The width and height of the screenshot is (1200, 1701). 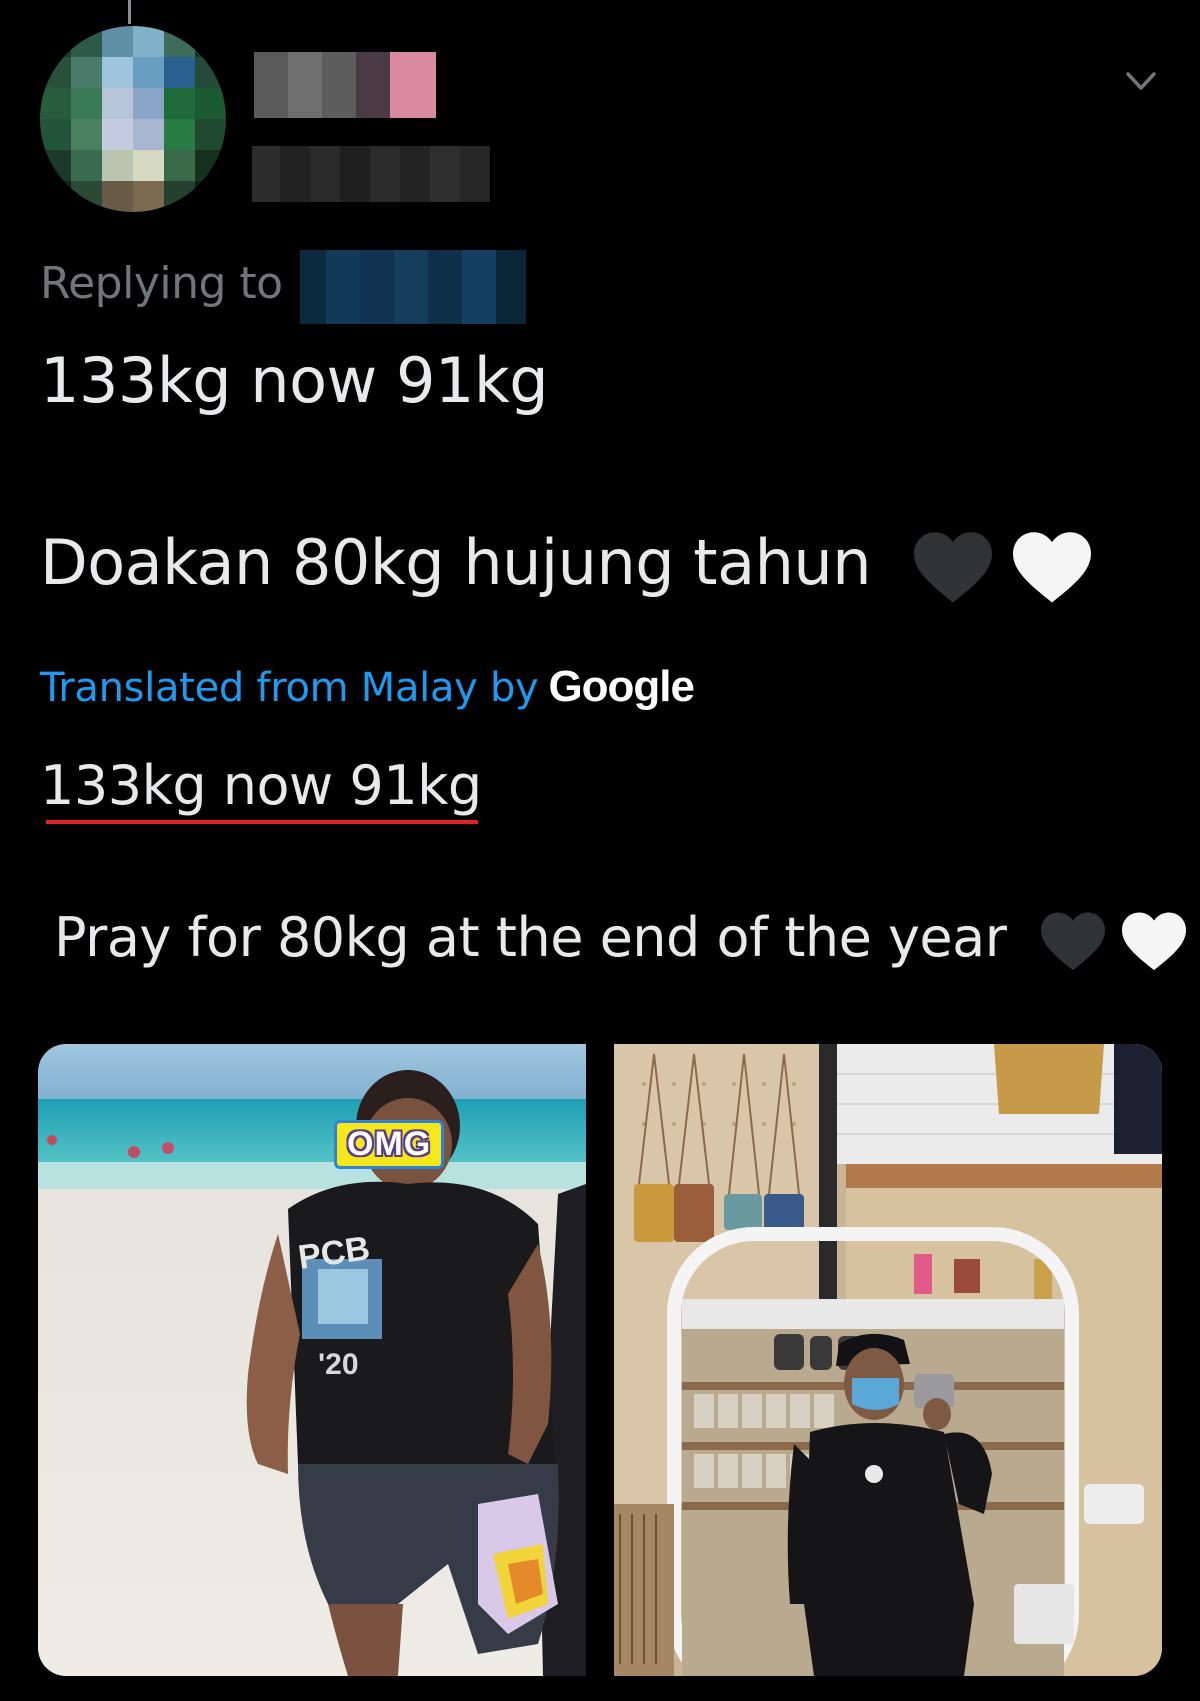 I want to click on translation-attribution: Translated from Malay by Google, so click(x=367, y=687).